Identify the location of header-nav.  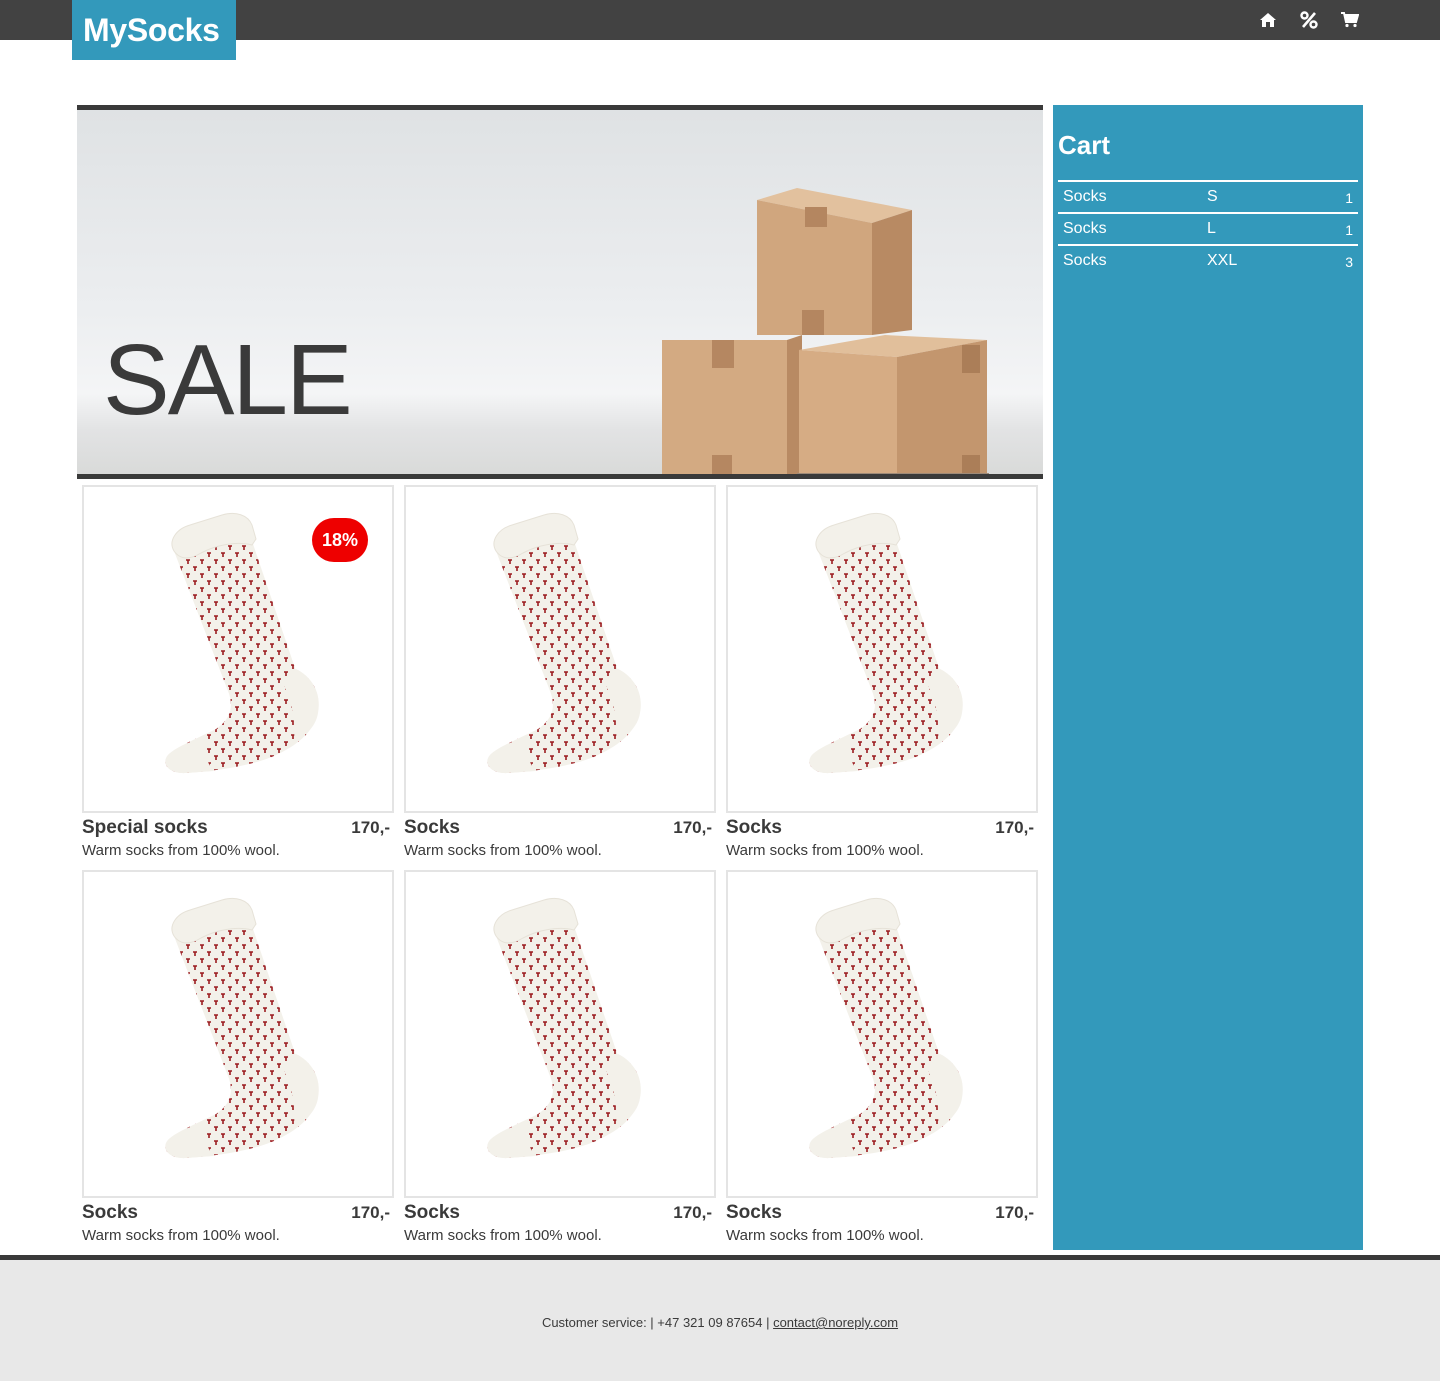
(1309, 20).